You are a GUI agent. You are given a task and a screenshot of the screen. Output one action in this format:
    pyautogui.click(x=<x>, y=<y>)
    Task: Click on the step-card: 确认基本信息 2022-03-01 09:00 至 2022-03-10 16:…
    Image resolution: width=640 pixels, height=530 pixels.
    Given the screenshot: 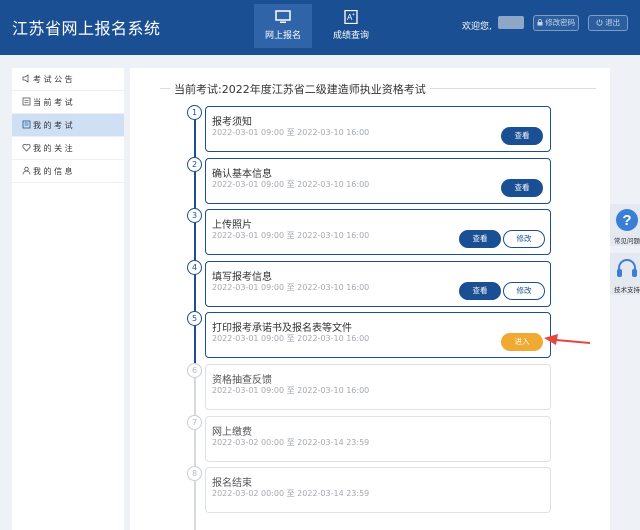 What is the action you would take?
    pyautogui.click(x=378, y=181)
    